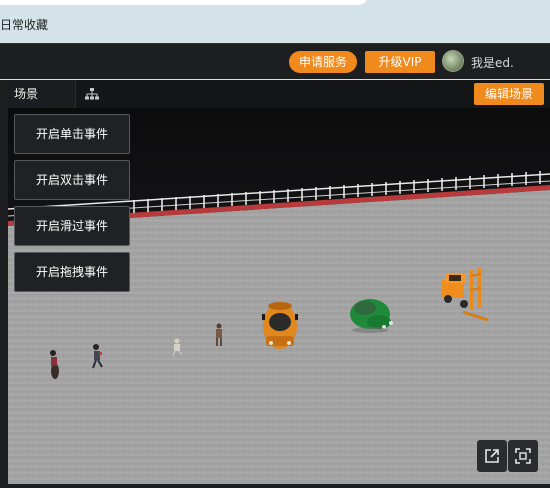  I want to click on bookmark-daily-favorites: 日常收藏, so click(24, 24).